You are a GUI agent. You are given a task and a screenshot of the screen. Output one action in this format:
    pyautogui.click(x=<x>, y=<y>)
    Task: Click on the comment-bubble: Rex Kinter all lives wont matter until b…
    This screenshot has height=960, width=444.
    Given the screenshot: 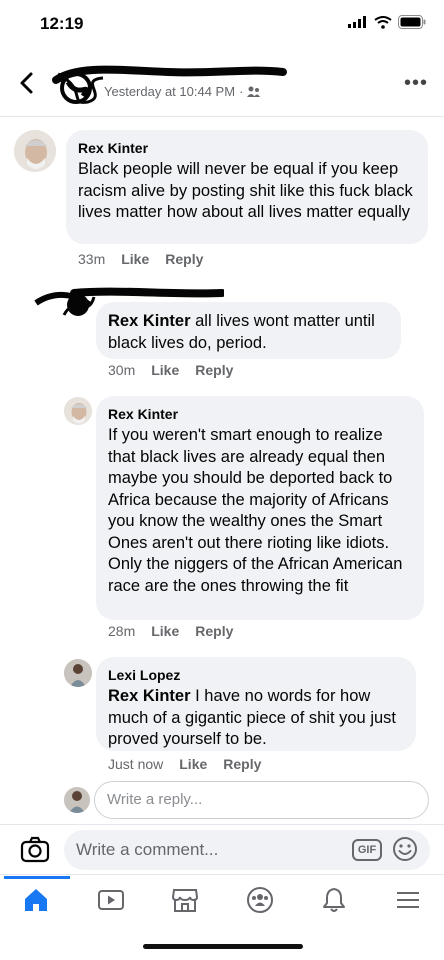 What is the action you would take?
    pyautogui.click(x=248, y=330)
    